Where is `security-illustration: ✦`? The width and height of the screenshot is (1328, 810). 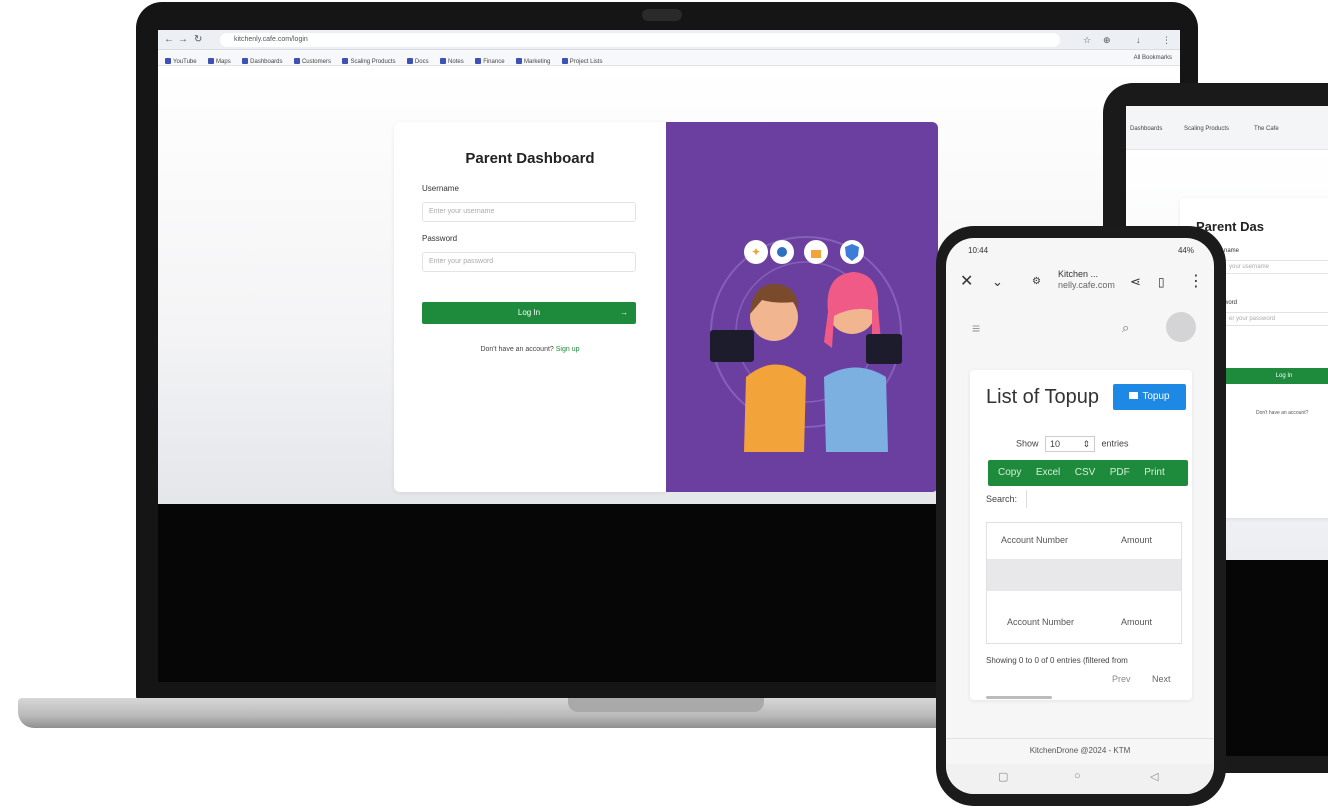 security-illustration: ✦ is located at coordinates (802, 307).